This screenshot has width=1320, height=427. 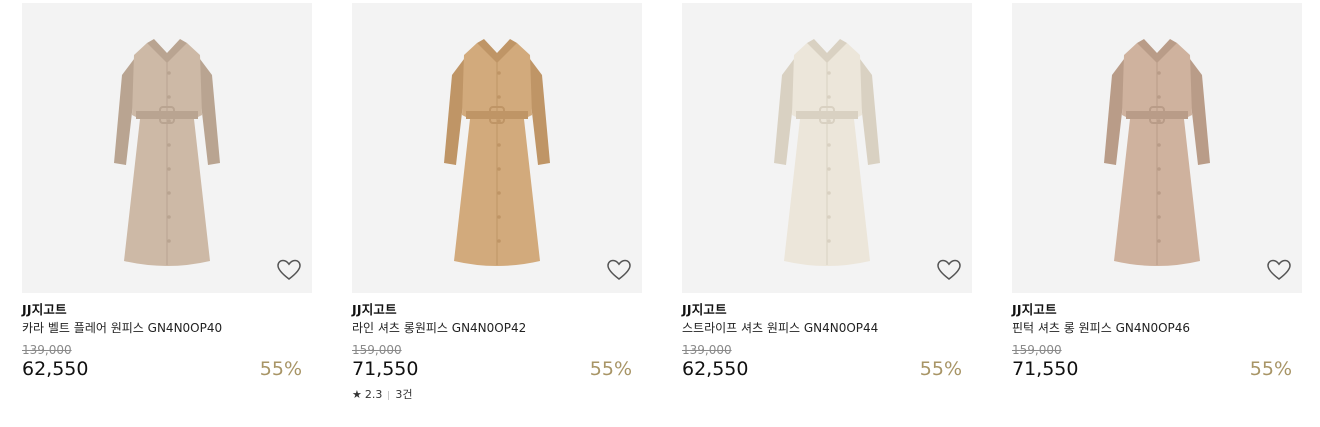 I want to click on rating-value: 2.3, so click(x=373, y=394).